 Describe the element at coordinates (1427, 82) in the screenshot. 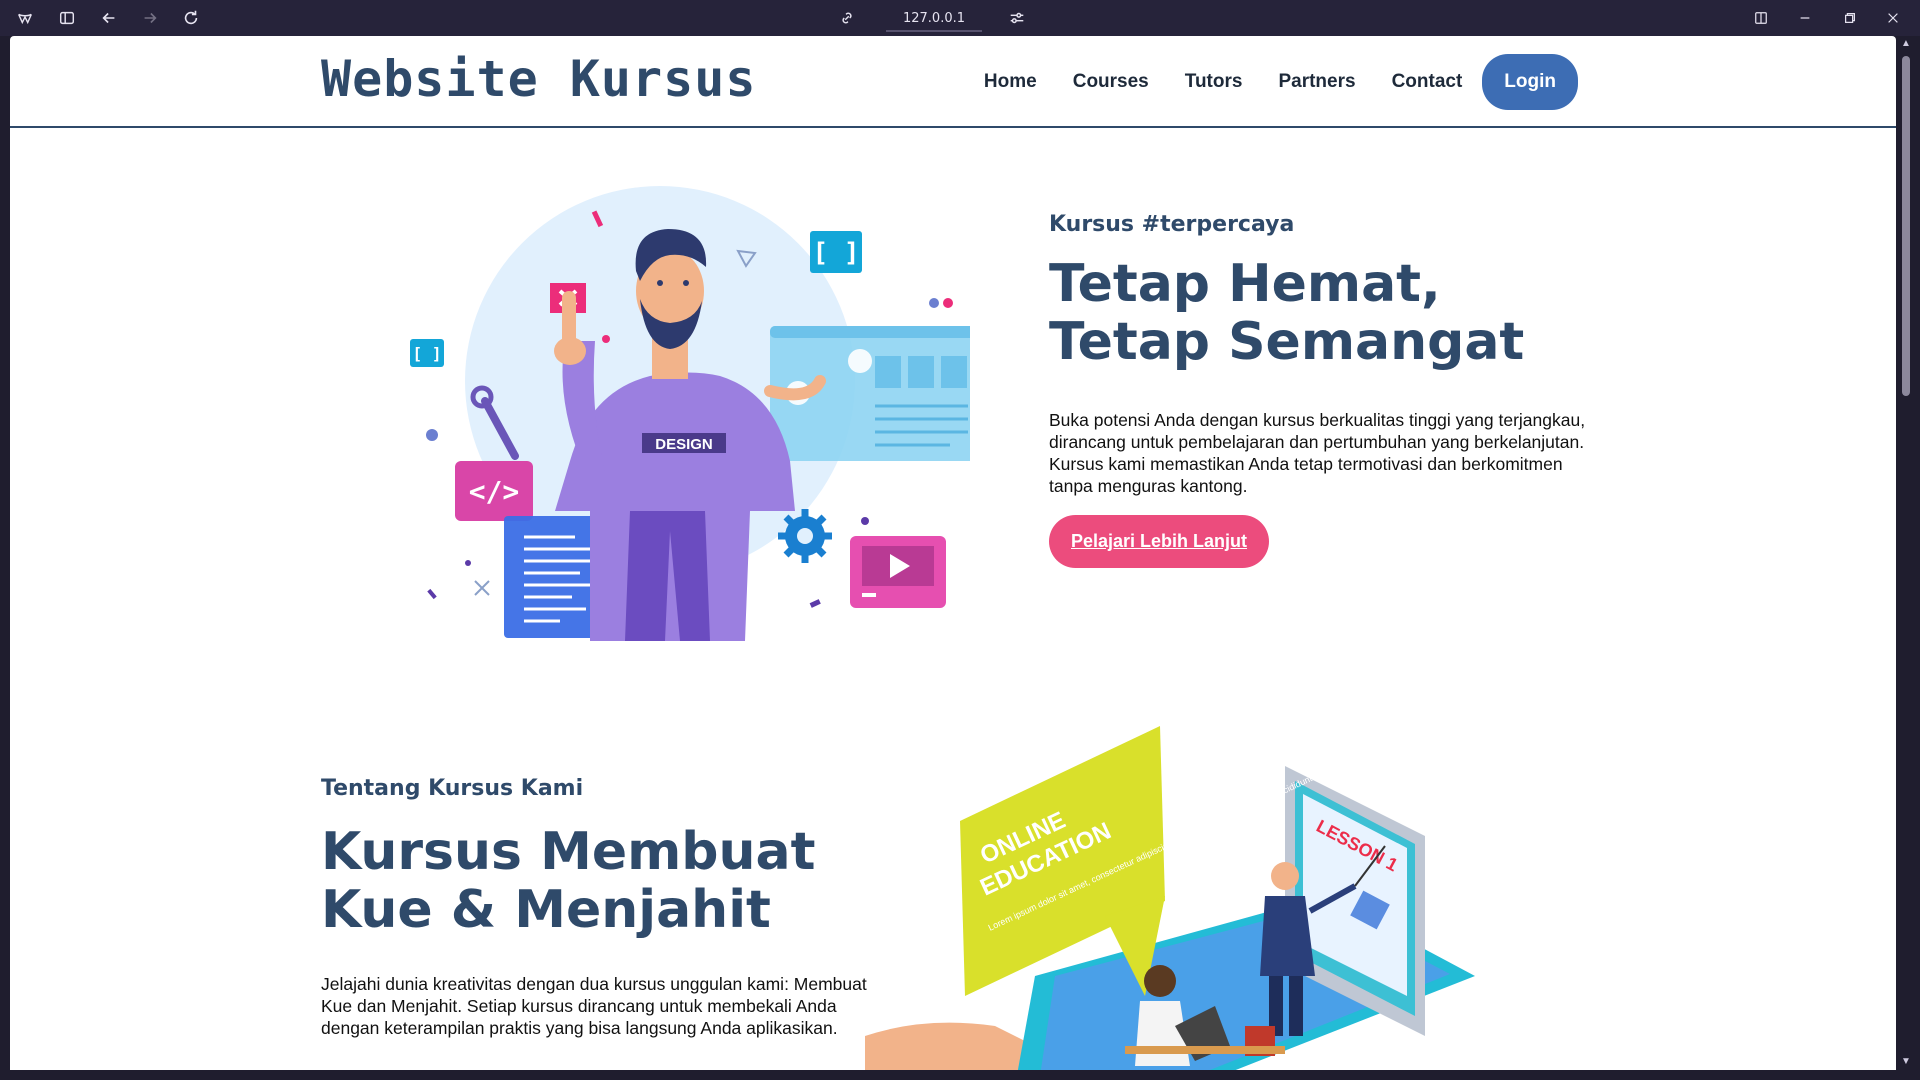

I see `nav-contact: Contact` at that location.